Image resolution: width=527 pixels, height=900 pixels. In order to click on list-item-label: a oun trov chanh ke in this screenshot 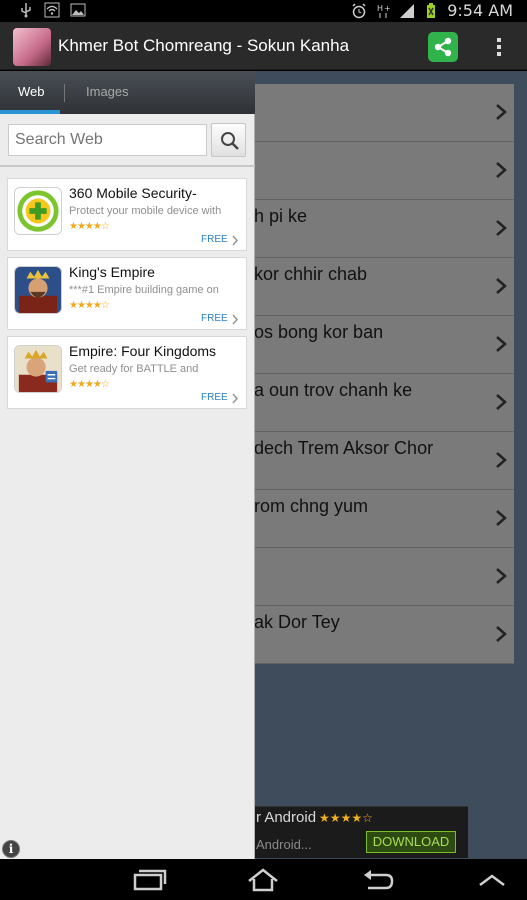, I will do `click(333, 390)`.